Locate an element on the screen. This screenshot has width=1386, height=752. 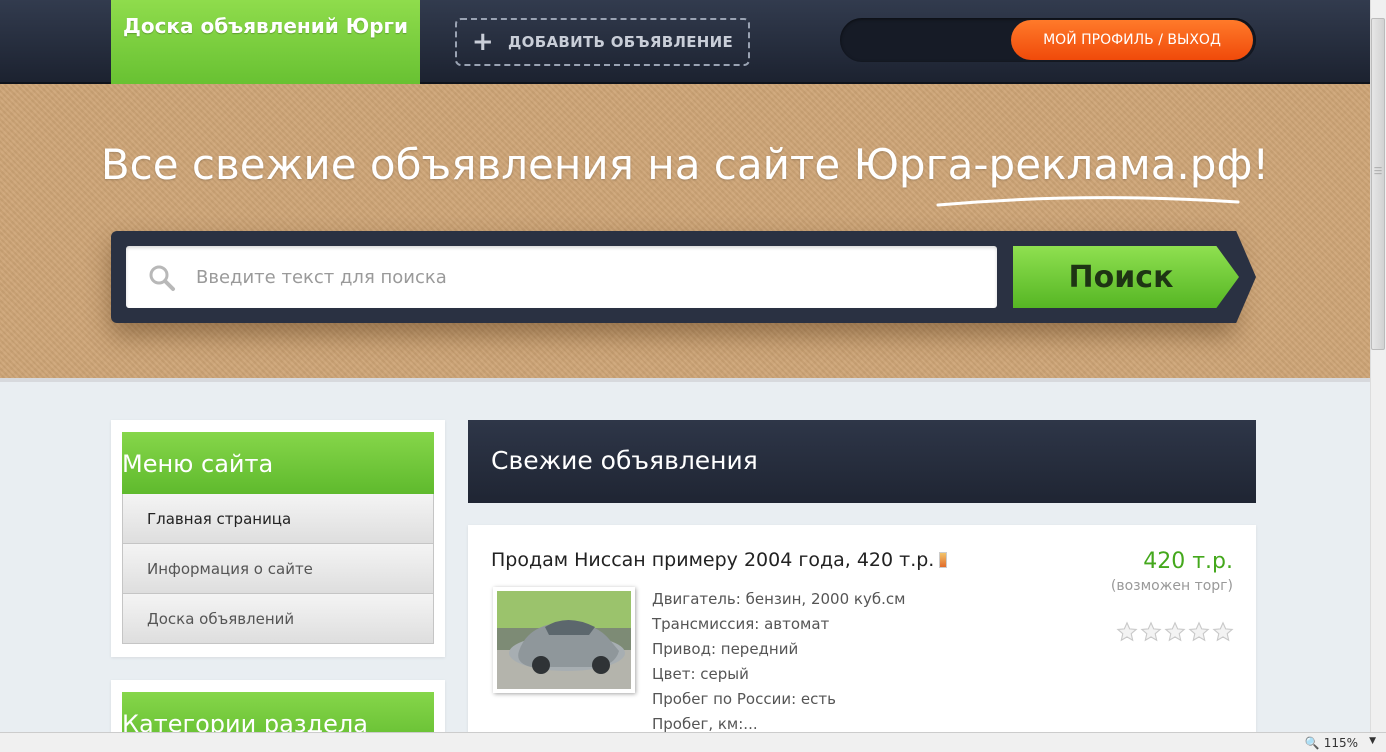
add-listing-label: ДОБАВИТЬ ОБЪЯВЛЕНИЕ is located at coordinates (621, 42).